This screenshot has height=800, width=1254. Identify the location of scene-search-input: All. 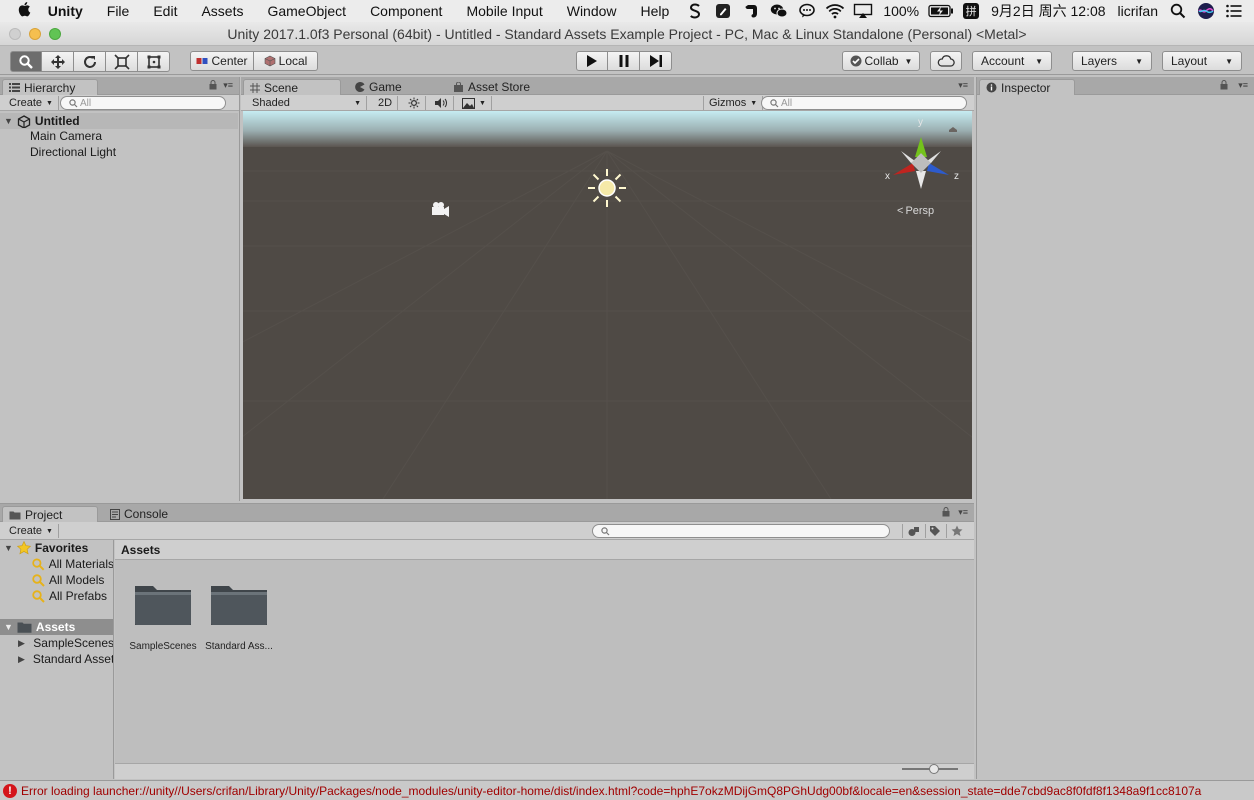
(864, 103).